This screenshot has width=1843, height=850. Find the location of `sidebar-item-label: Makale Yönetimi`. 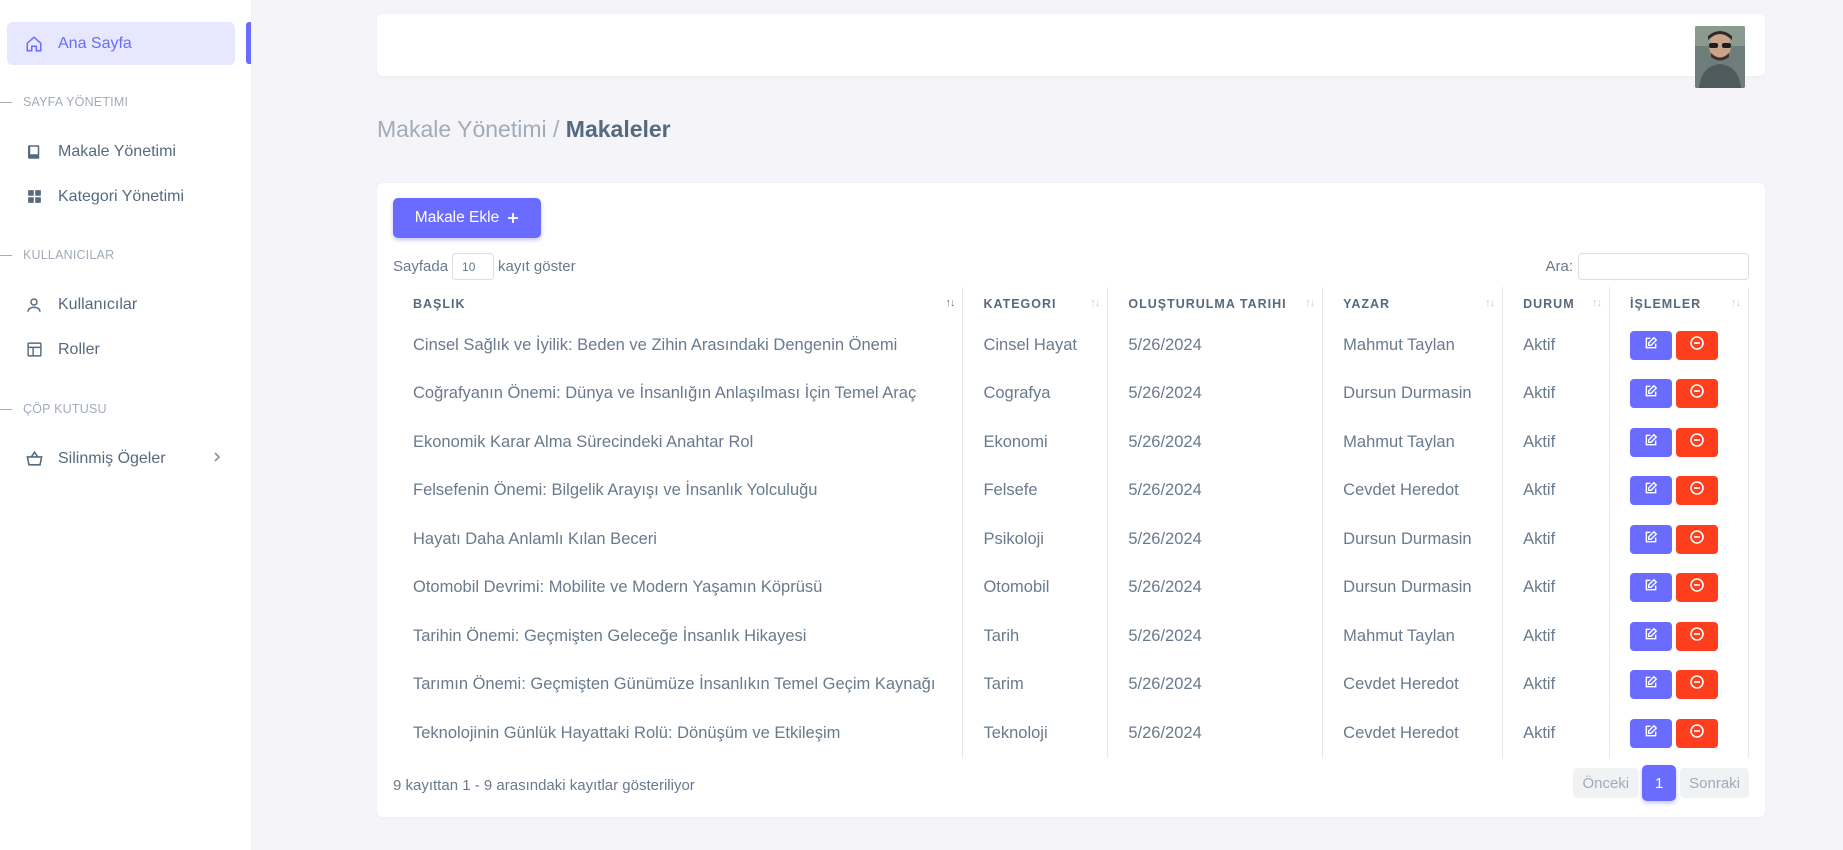

sidebar-item-label: Makale Yönetimi is located at coordinates (117, 151).